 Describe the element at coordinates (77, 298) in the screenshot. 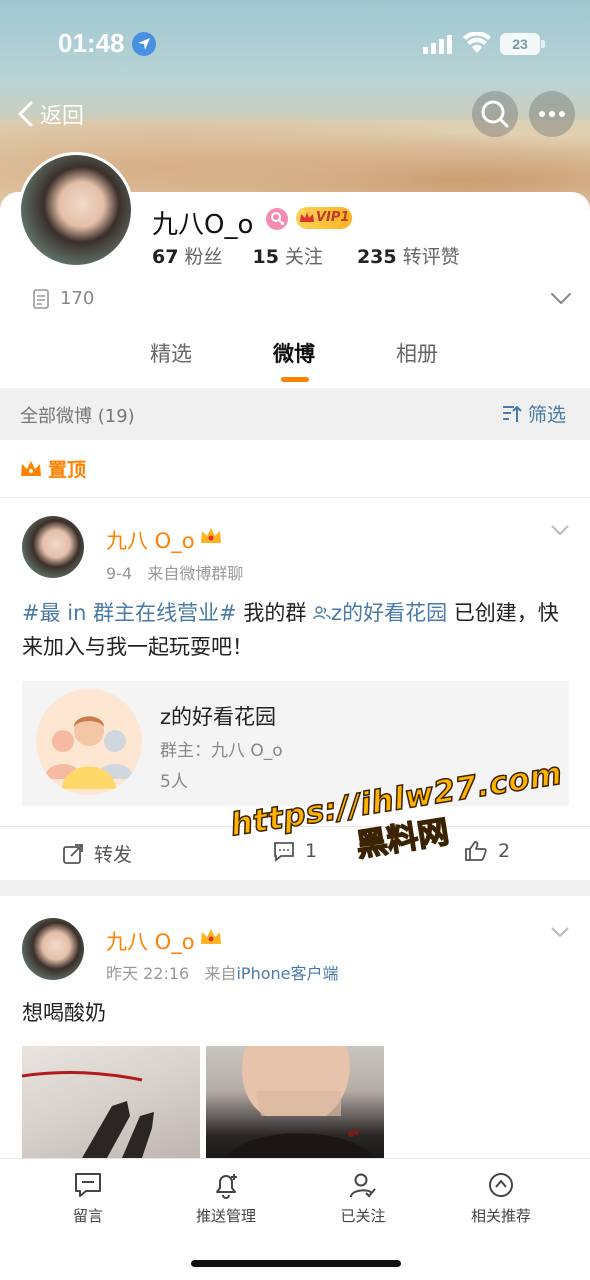

I see `post-count: 170` at that location.